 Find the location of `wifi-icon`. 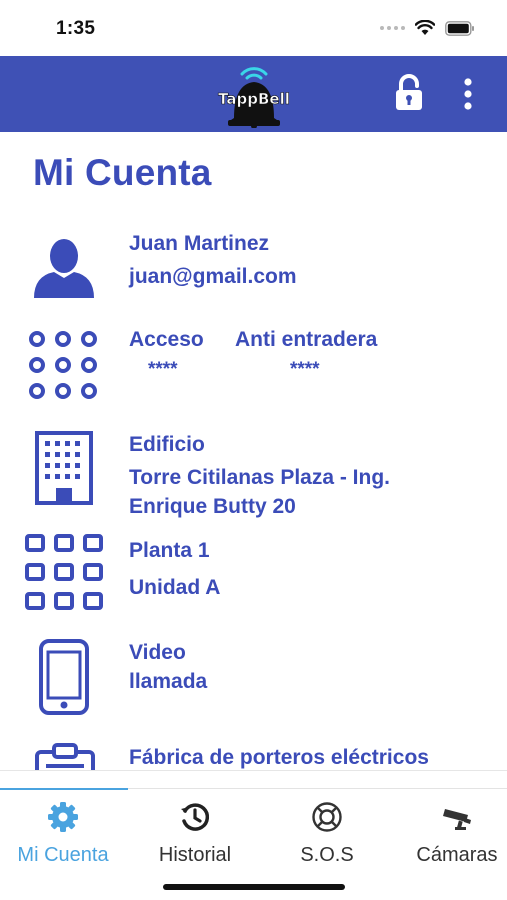

wifi-icon is located at coordinates (425, 27).